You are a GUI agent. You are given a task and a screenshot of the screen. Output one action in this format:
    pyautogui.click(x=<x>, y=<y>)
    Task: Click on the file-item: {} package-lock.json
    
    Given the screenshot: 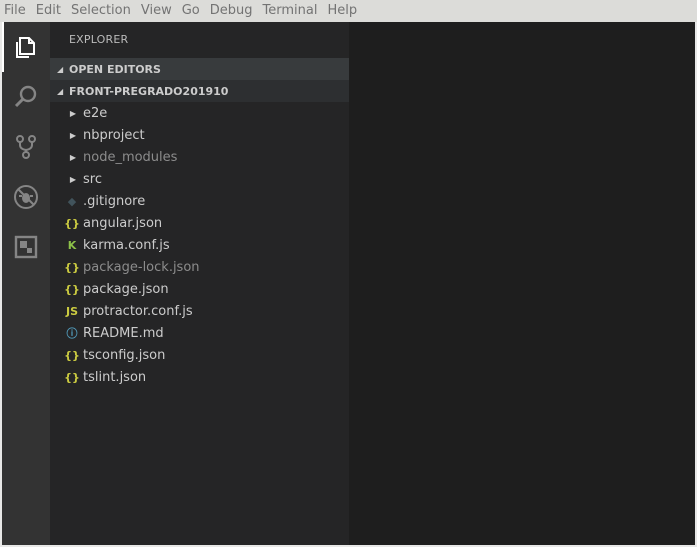 What is the action you would take?
    pyautogui.click(x=199, y=267)
    